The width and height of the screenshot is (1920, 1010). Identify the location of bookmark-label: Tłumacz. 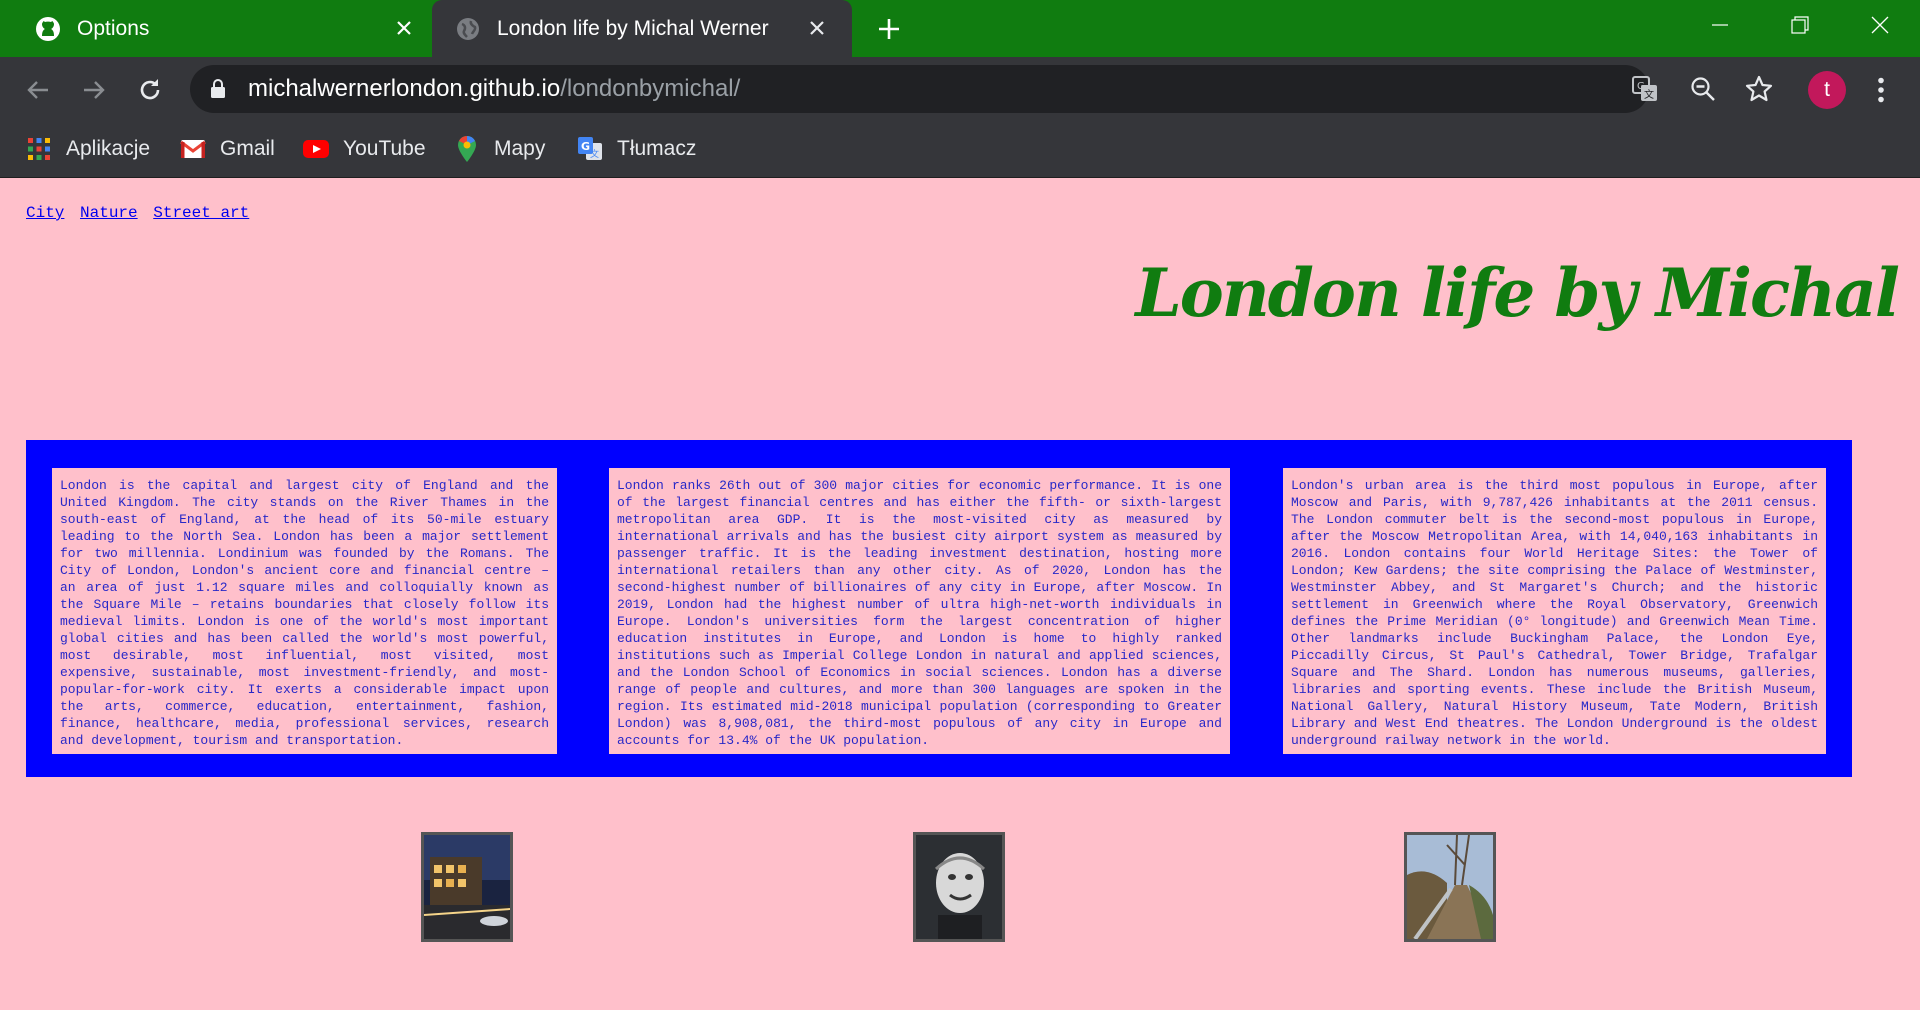
(657, 148).